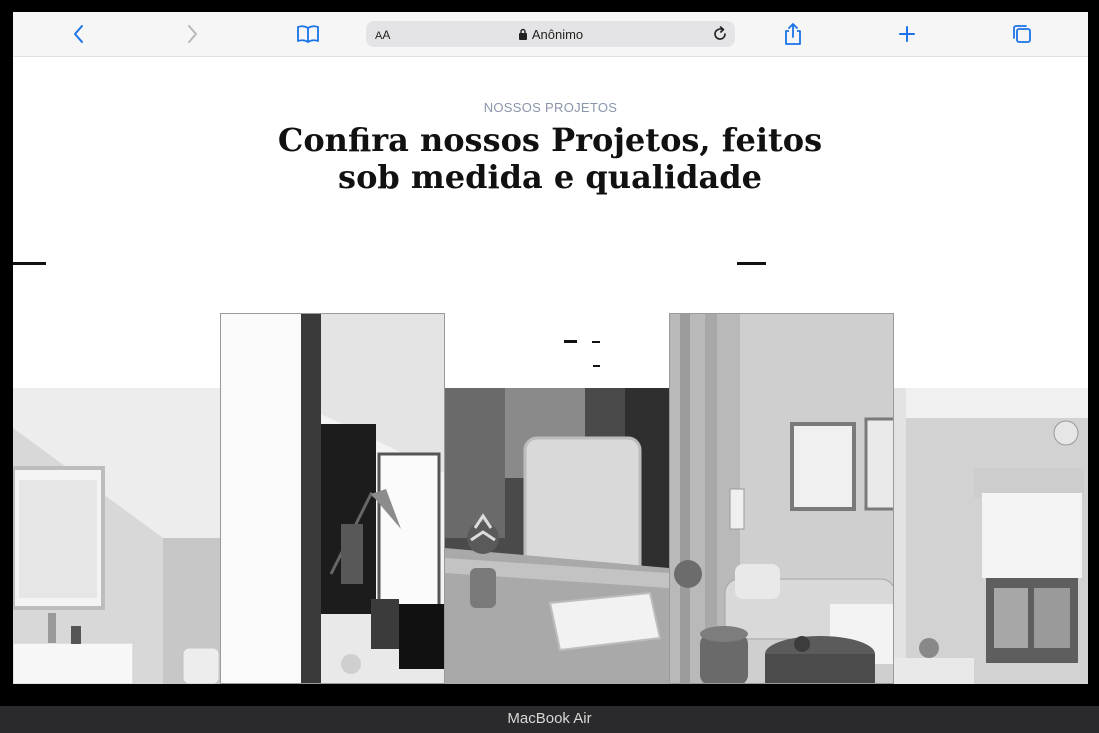 This screenshot has width=1099, height=733. I want to click on share-button, so click(793, 34).